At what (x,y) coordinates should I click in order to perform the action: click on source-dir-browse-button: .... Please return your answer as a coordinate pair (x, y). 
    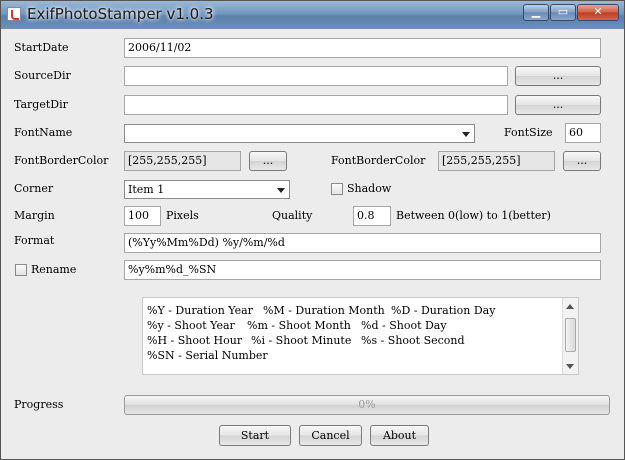
    Looking at the image, I should click on (558, 76).